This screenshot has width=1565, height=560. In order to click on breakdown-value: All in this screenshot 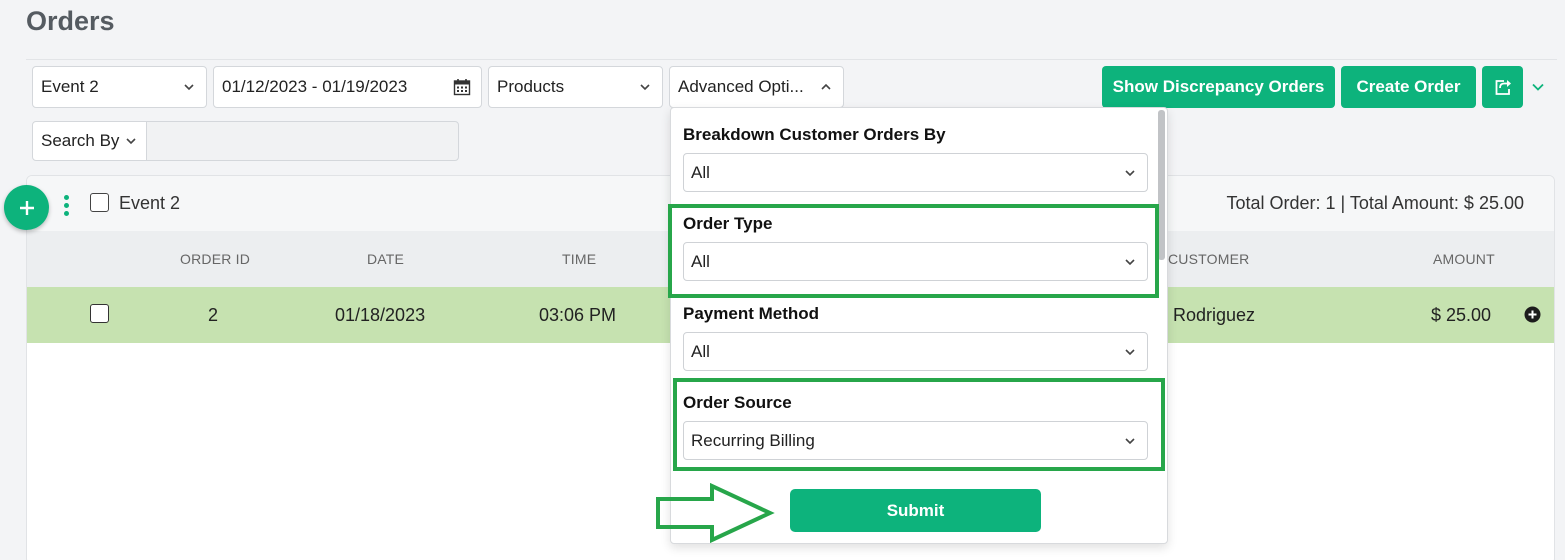, I will do `click(700, 172)`.